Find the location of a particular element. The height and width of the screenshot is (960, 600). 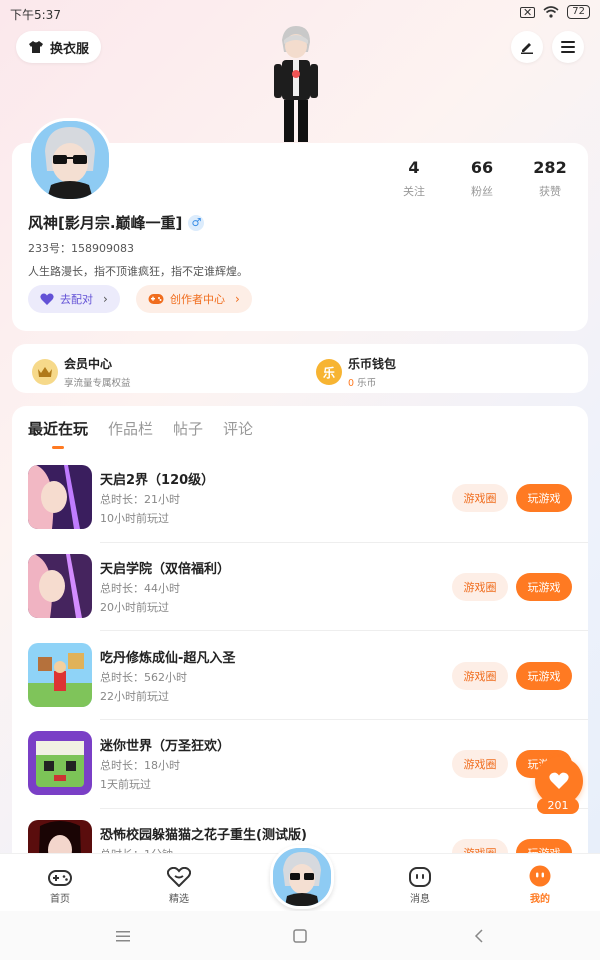

like-count: 201 is located at coordinates (558, 806).